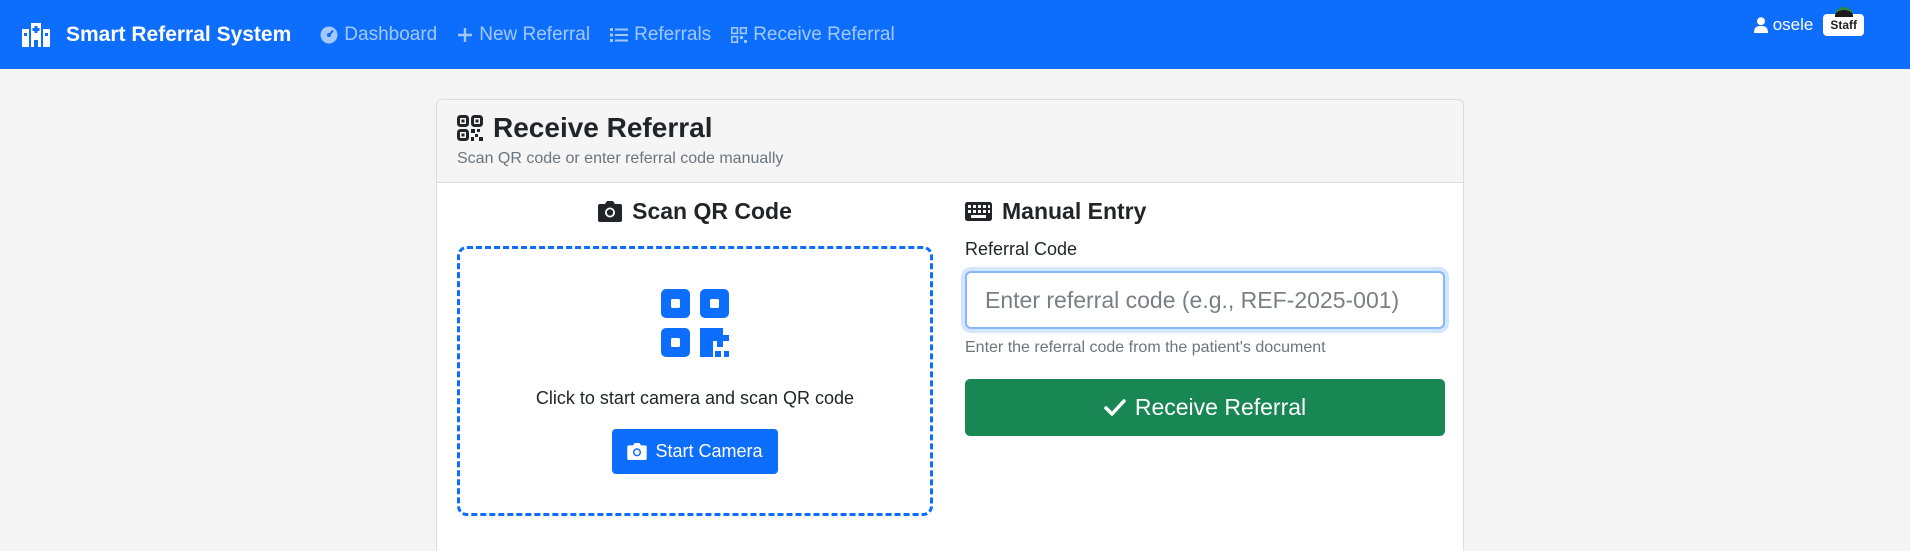  Describe the element at coordinates (695, 323) in the screenshot. I see `qr-code-icon` at that location.